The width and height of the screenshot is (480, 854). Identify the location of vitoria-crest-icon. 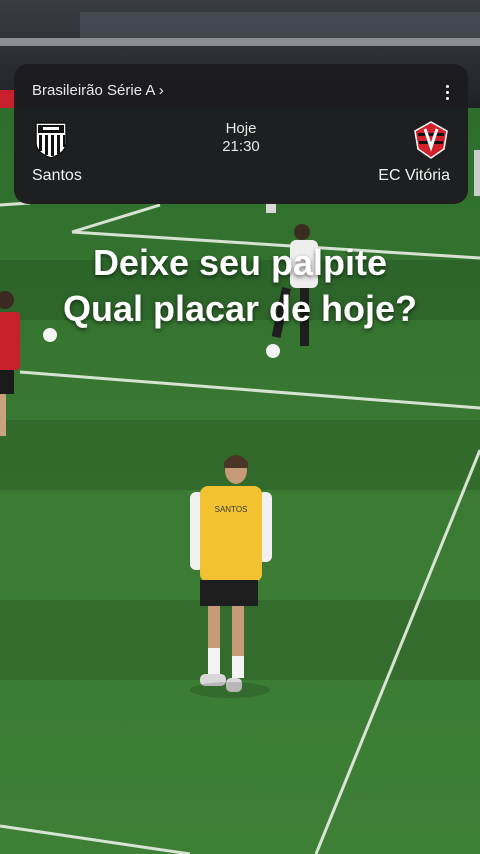
(431, 140).